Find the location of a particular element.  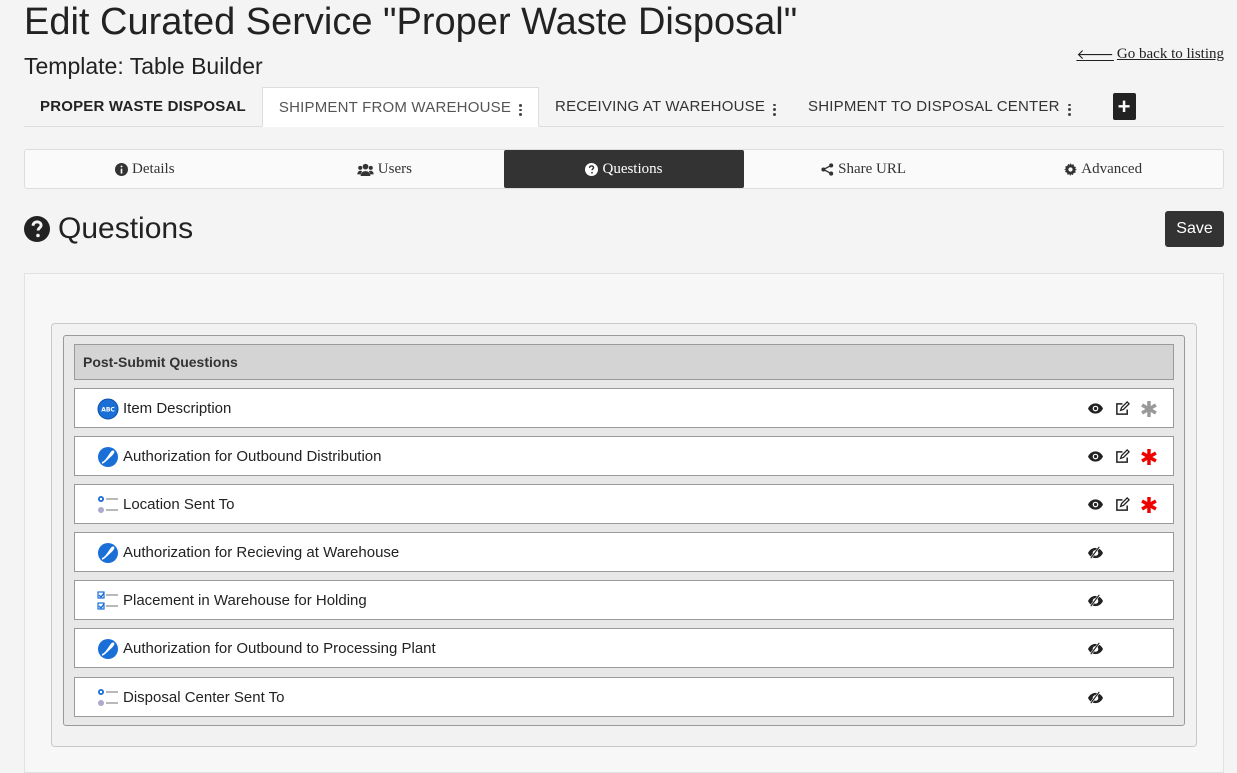

tab-receiving-at-warehouse: RECEIVING AT WAREHOUSE is located at coordinates (665, 106).